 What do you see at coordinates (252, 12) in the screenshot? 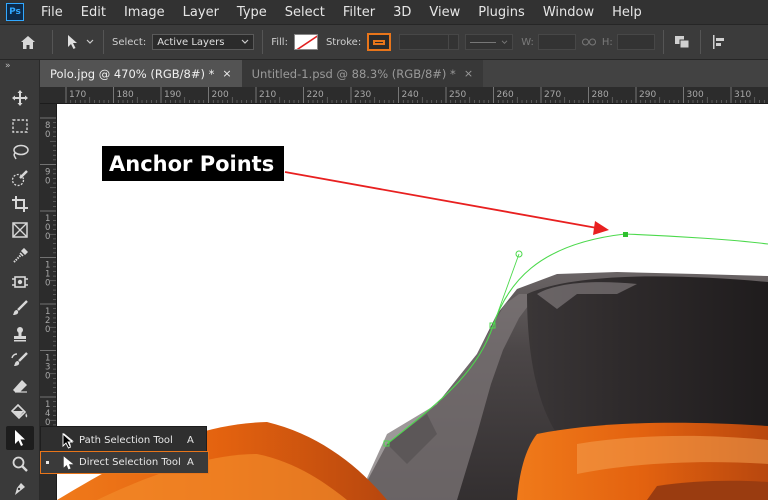
I see `menu-type: Type` at bounding box center [252, 12].